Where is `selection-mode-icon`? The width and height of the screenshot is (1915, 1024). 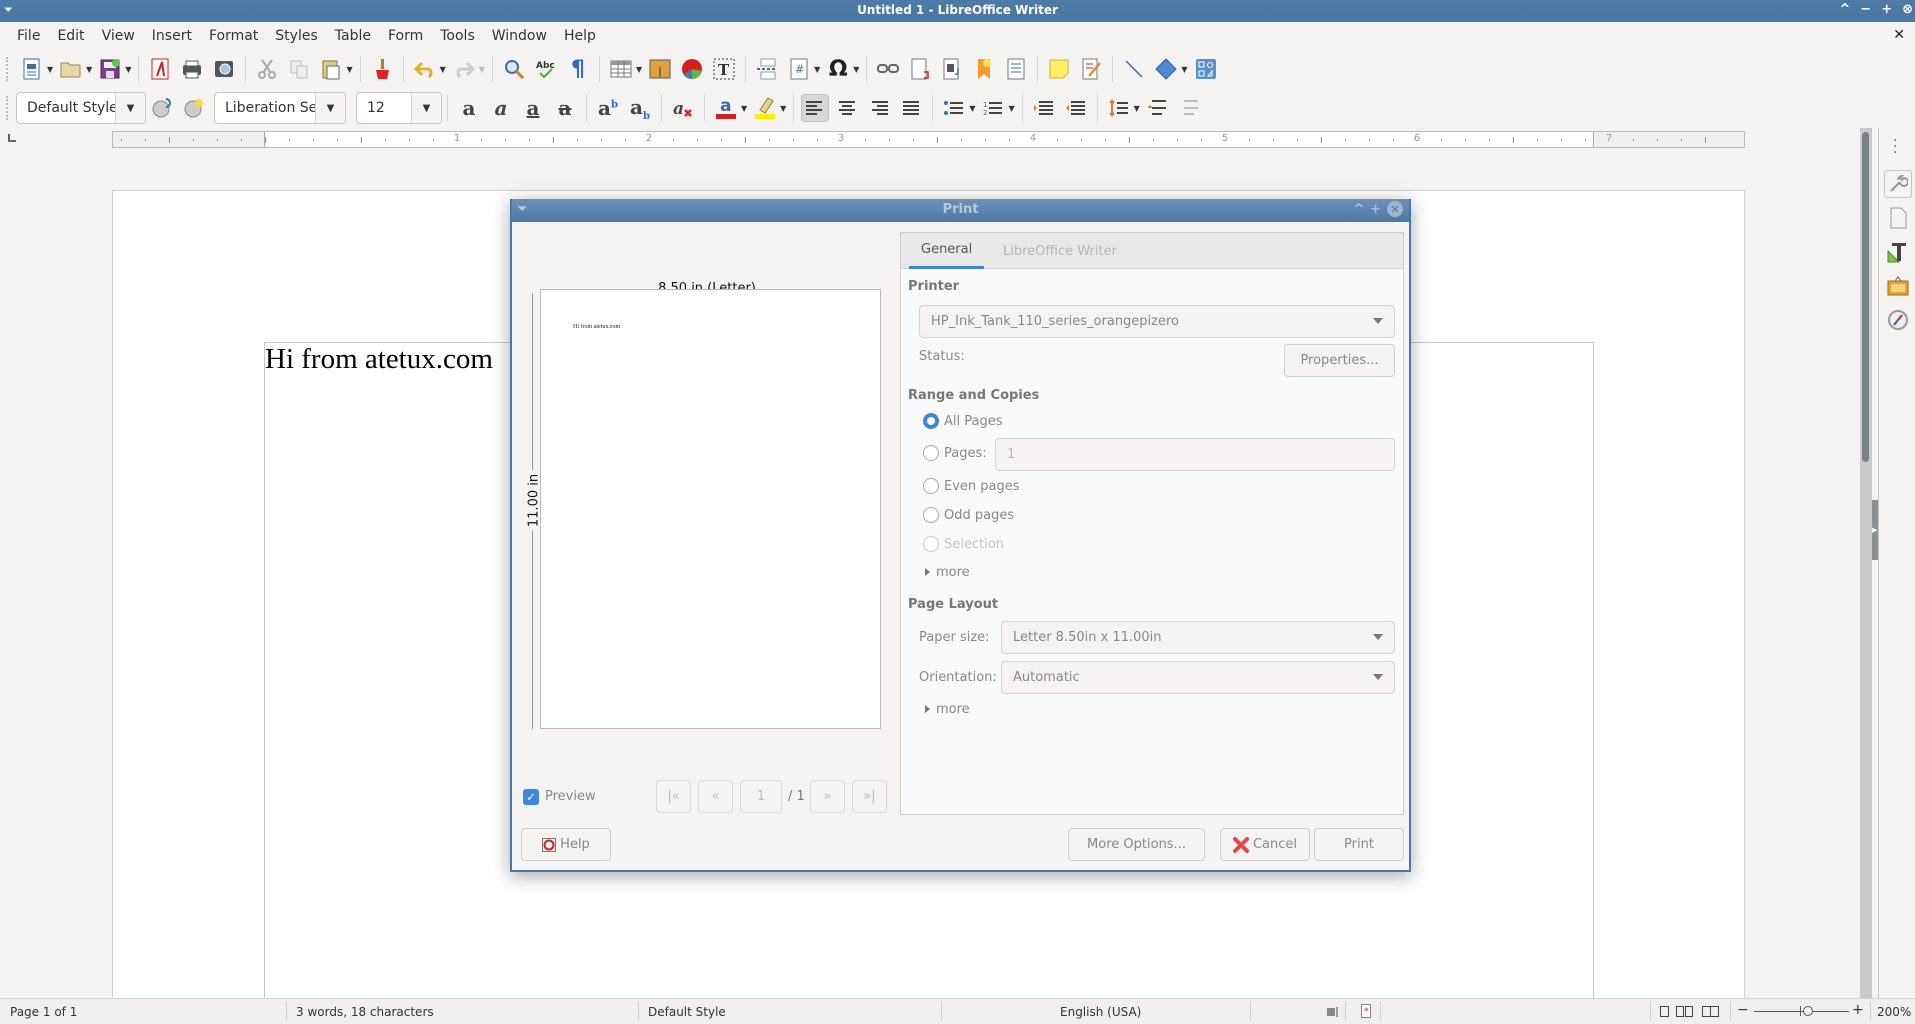 selection-mode-icon is located at coordinates (1333, 1013).